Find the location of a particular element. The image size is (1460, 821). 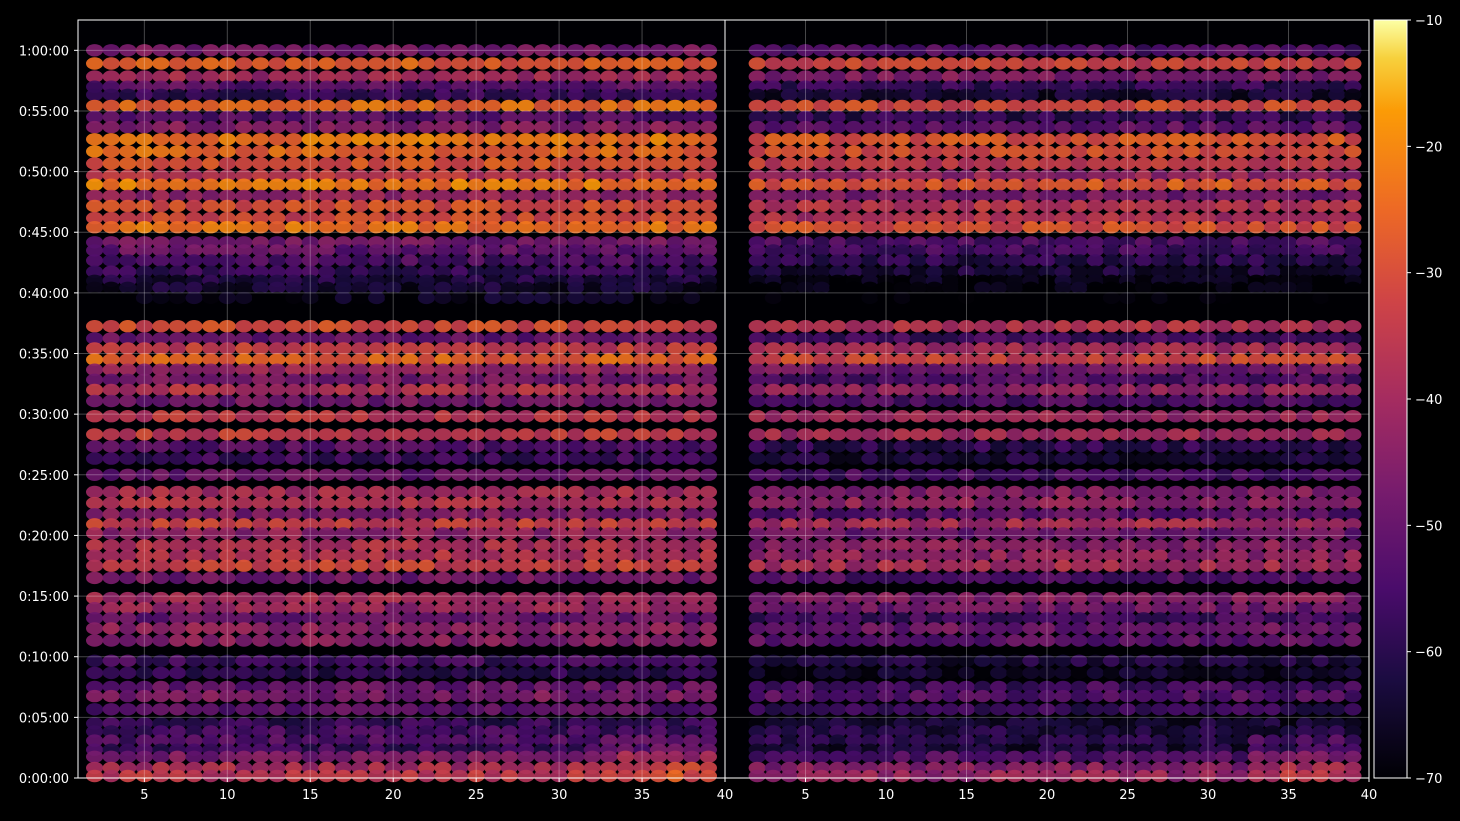

colorbar-tick-label: −30 is located at coordinates (1428, 274).